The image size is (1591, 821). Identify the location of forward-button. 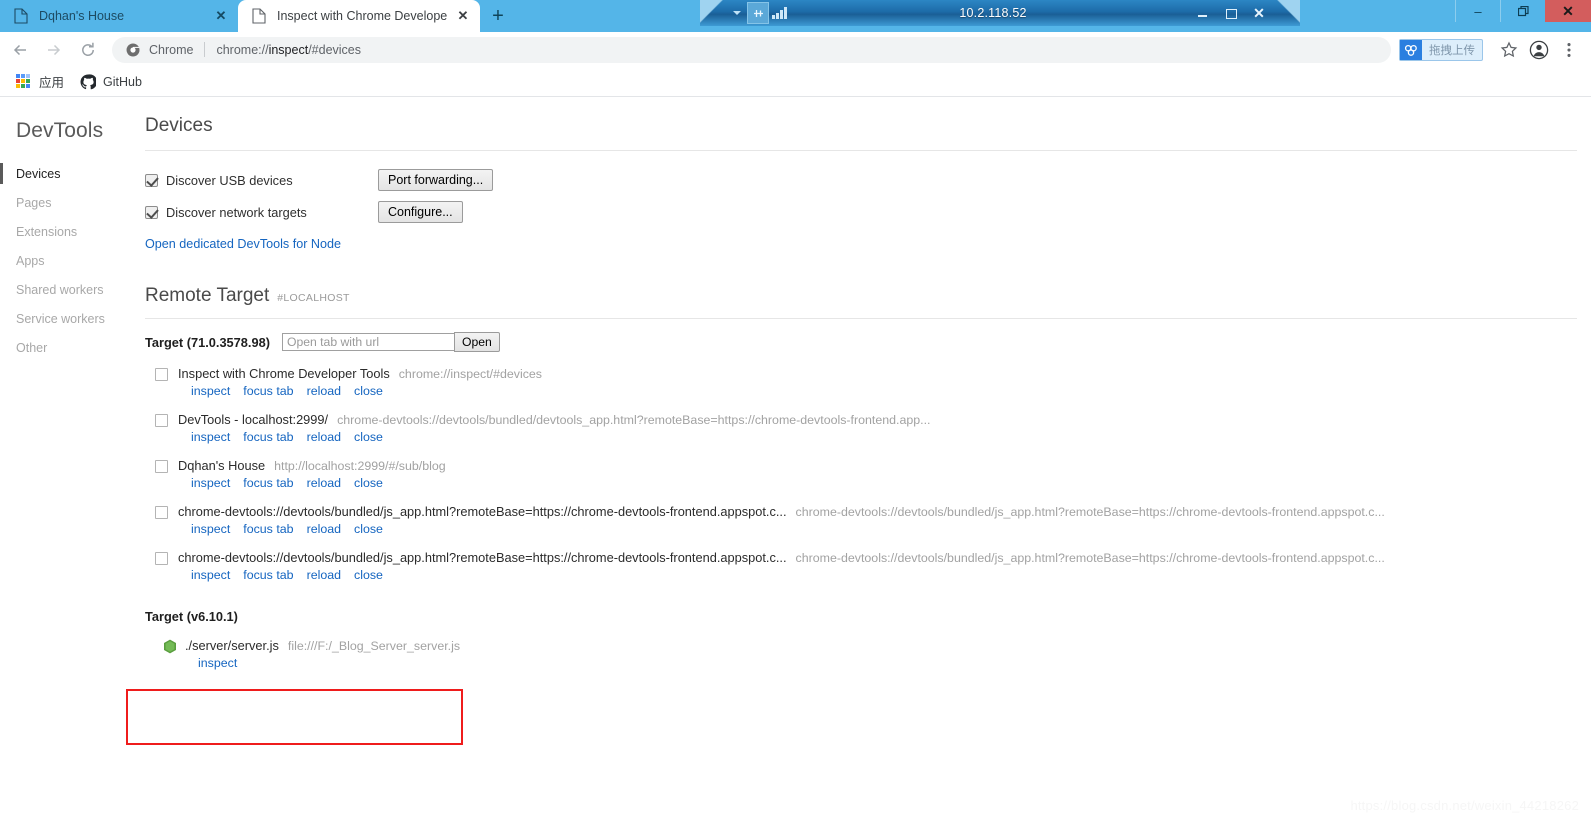
(54, 50).